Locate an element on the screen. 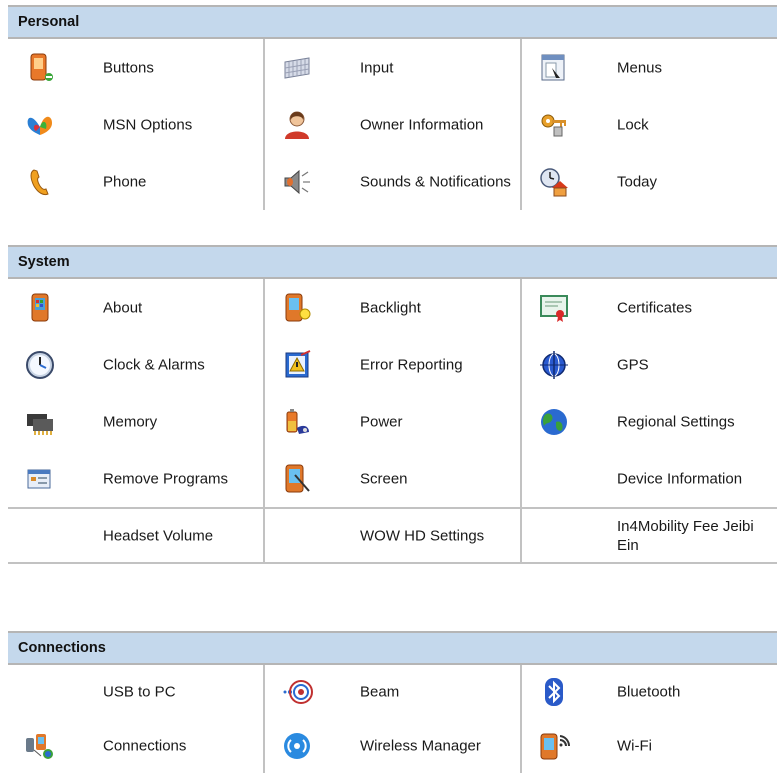 The height and width of the screenshot is (773, 777). settings-item-usb-to-pc: USB to PC is located at coordinates (136, 692).